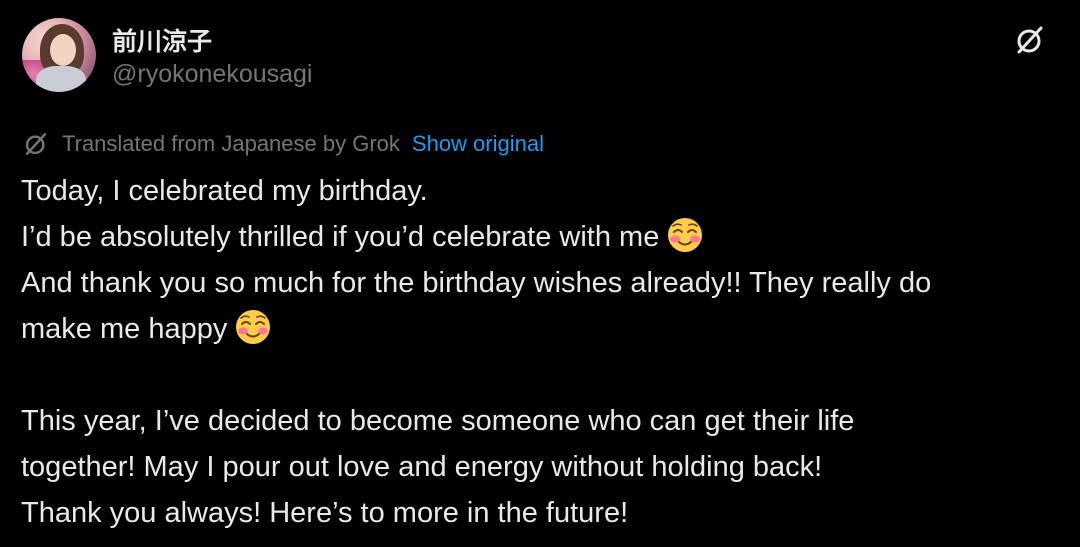 The image size is (1080, 547). What do you see at coordinates (546, 329) in the screenshot?
I see `tweet-line: make me happy` at bounding box center [546, 329].